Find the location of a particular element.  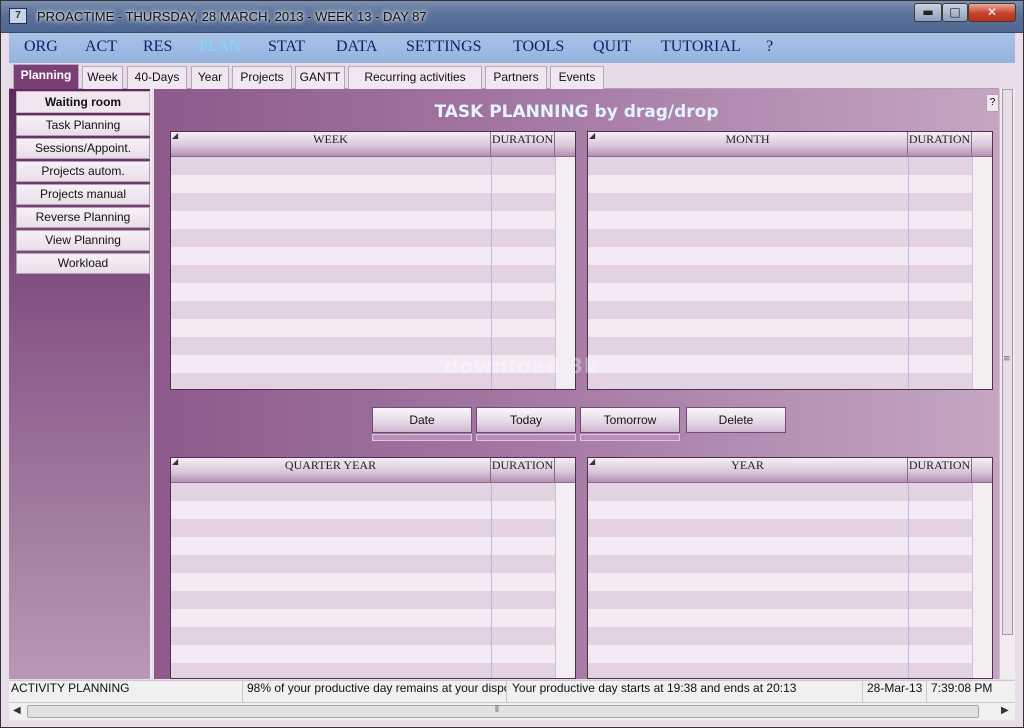

tab-week: Week is located at coordinates (102, 77).